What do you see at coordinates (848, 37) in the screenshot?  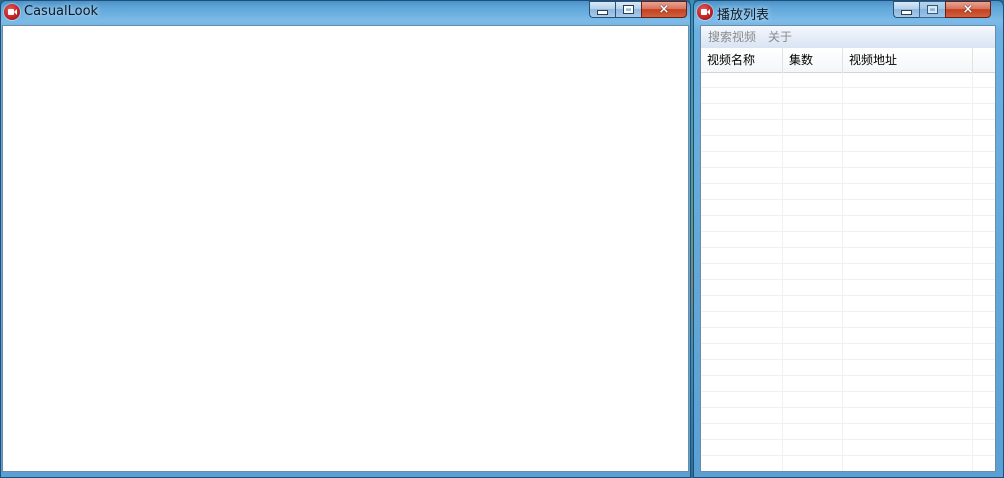 I see `menu-bar: 搜索视频 关于` at bounding box center [848, 37].